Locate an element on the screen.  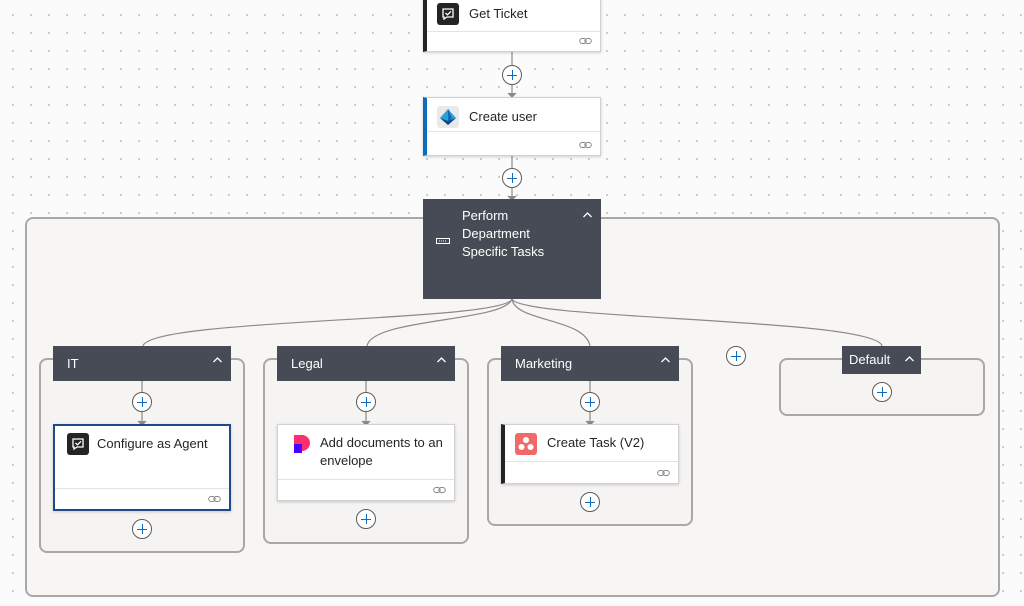
asana-icon is located at coordinates (526, 444).